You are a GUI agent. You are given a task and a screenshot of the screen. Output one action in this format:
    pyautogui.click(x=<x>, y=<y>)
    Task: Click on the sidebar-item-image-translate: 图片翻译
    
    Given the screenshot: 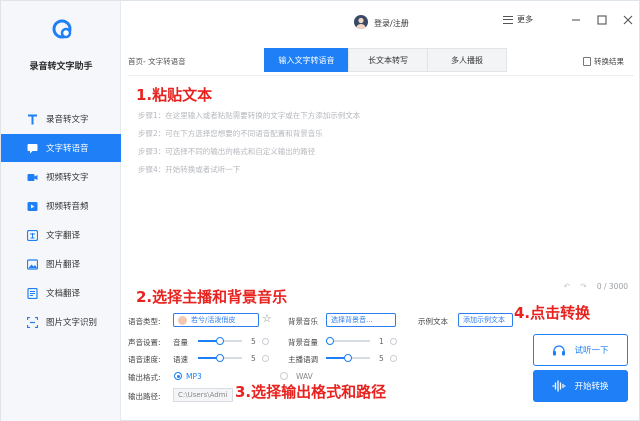 What is the action you would take?
    pyautogui.click(x=61, y=264)
    